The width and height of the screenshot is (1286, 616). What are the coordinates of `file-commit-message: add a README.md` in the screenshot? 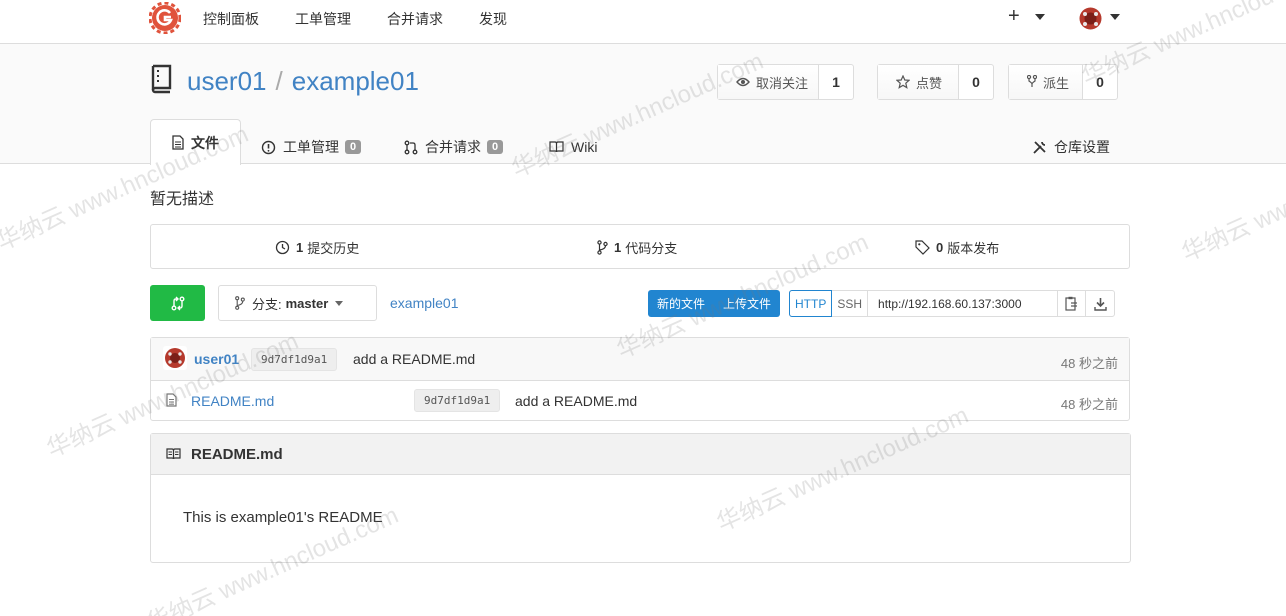 It's located at (576, 401).